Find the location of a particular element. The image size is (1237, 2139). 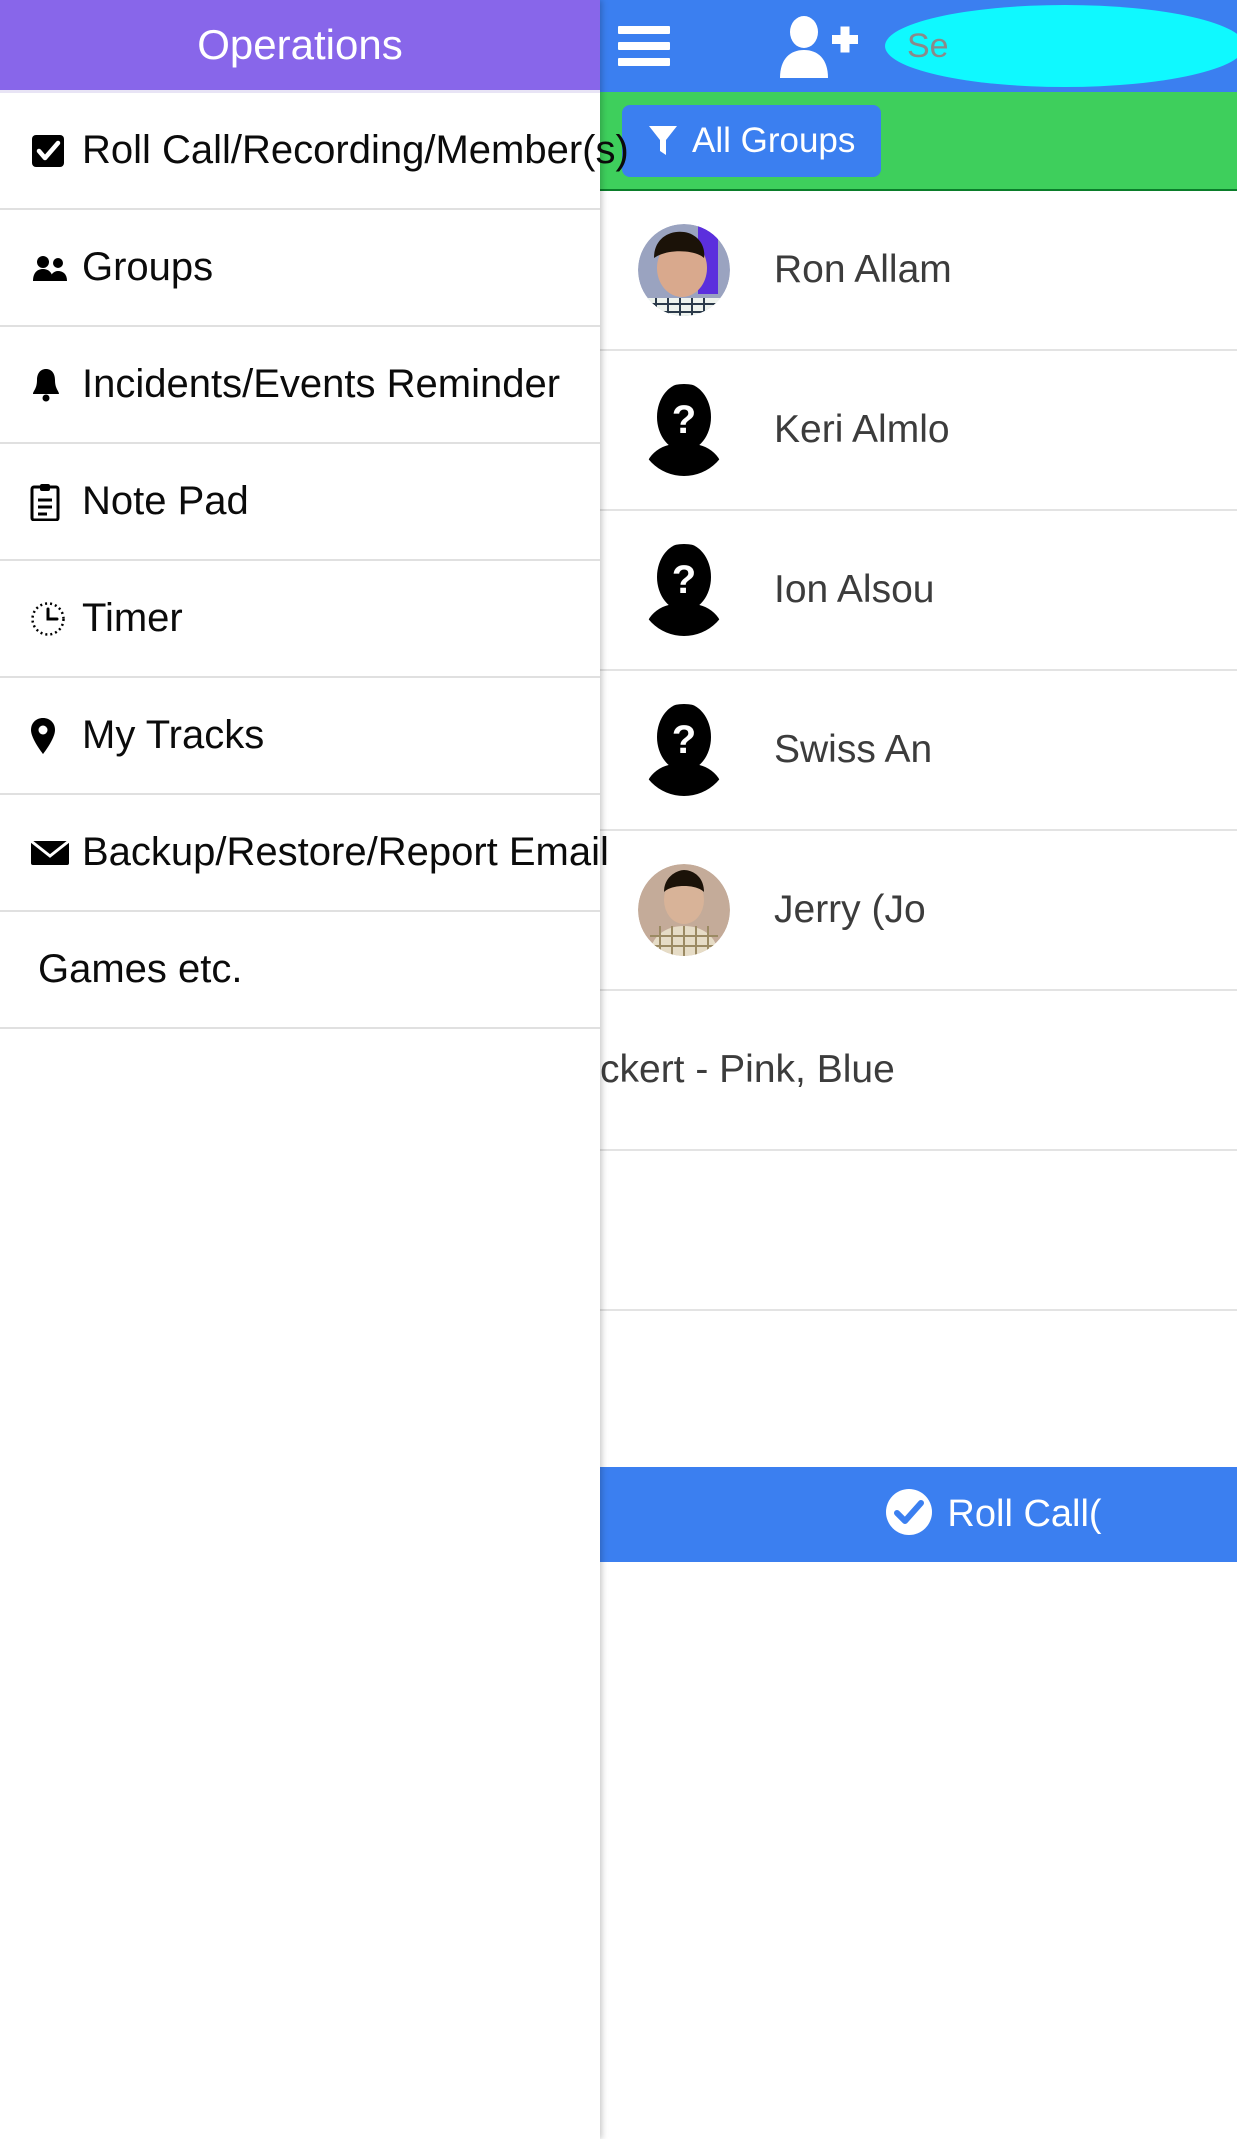

sidebar-item-label: My Tracks is located at coordinates (173, 735).